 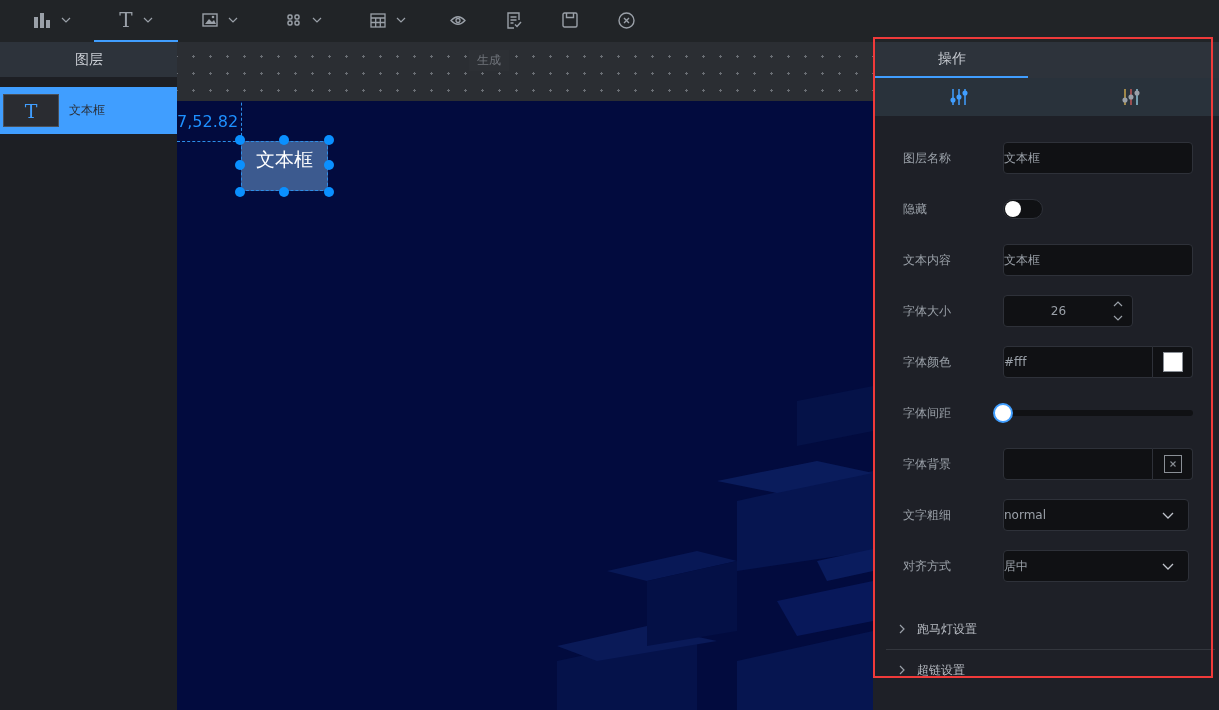 I want to click on input-field, so click(x=1078, y=464).